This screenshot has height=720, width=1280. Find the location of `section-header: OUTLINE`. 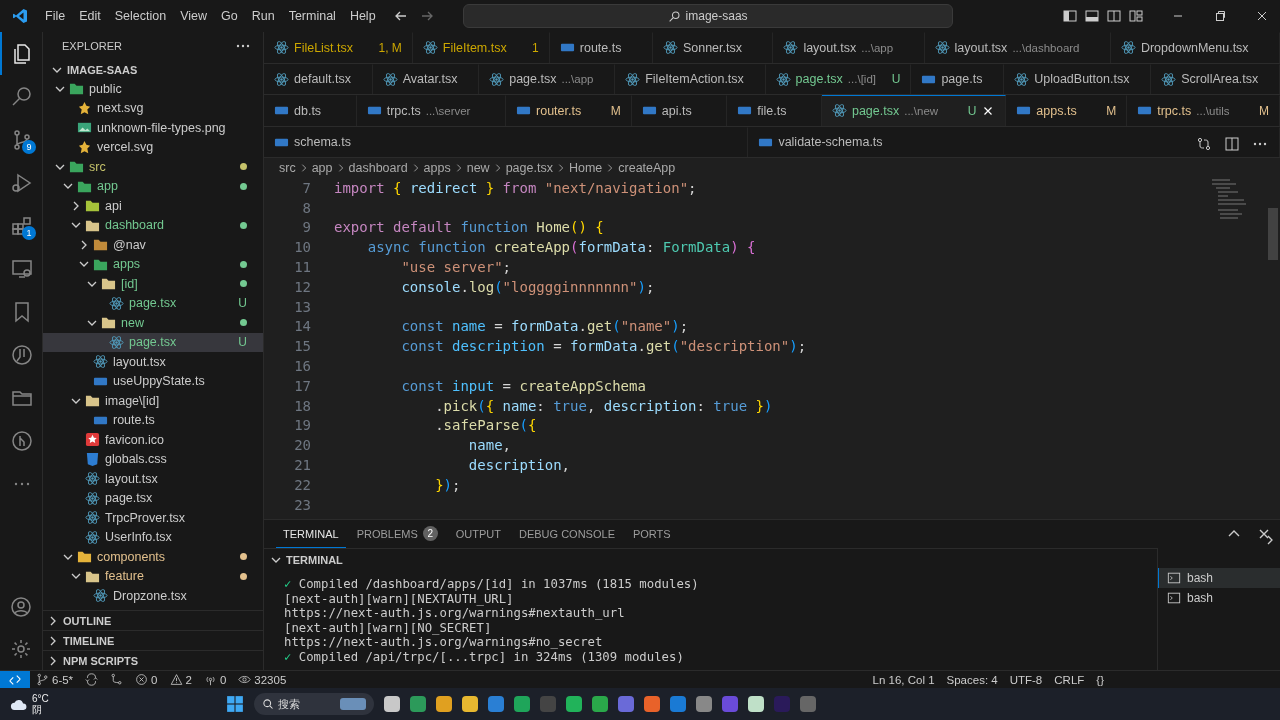

section-header: OUTLINE is located at coordinates (153, 620).